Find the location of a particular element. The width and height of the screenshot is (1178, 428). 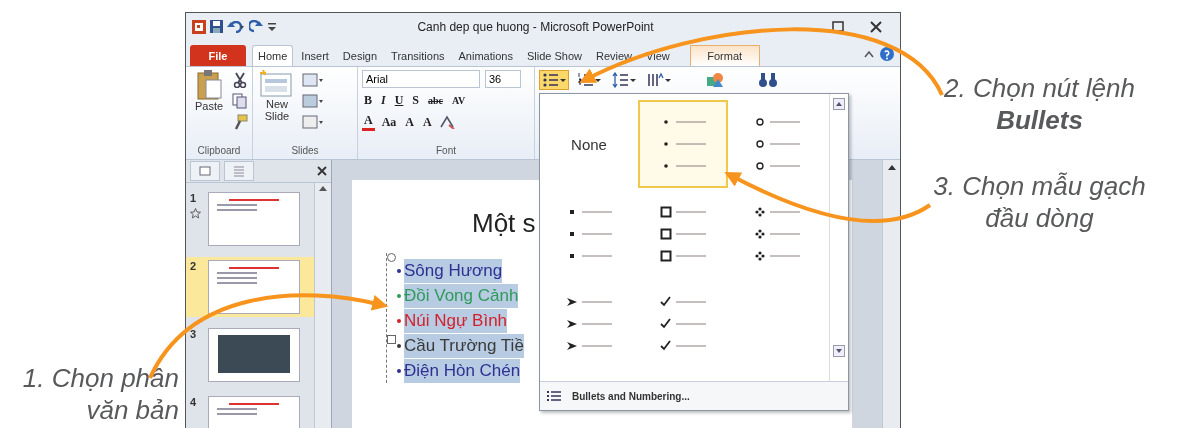

save-icon is located at coordinates (216, 26).